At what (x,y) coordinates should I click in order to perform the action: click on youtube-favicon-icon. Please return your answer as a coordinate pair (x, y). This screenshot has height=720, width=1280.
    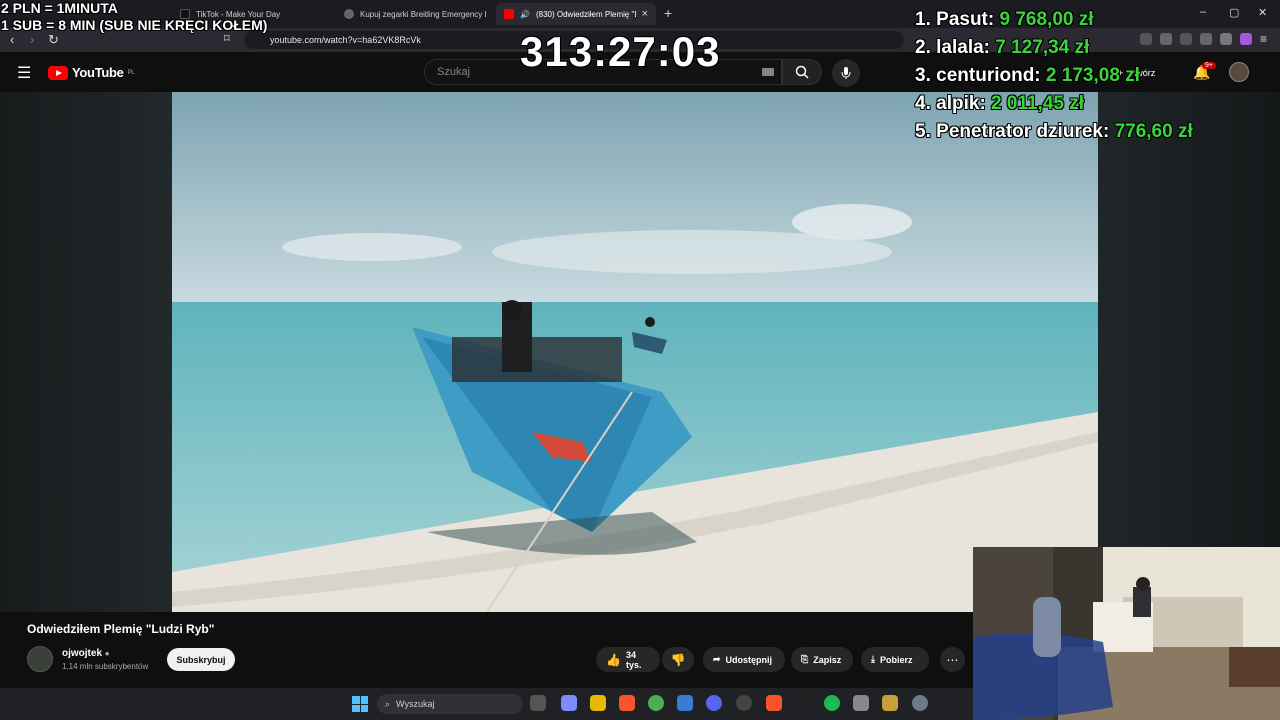
    Looking at the image, I should click on (509, 14).